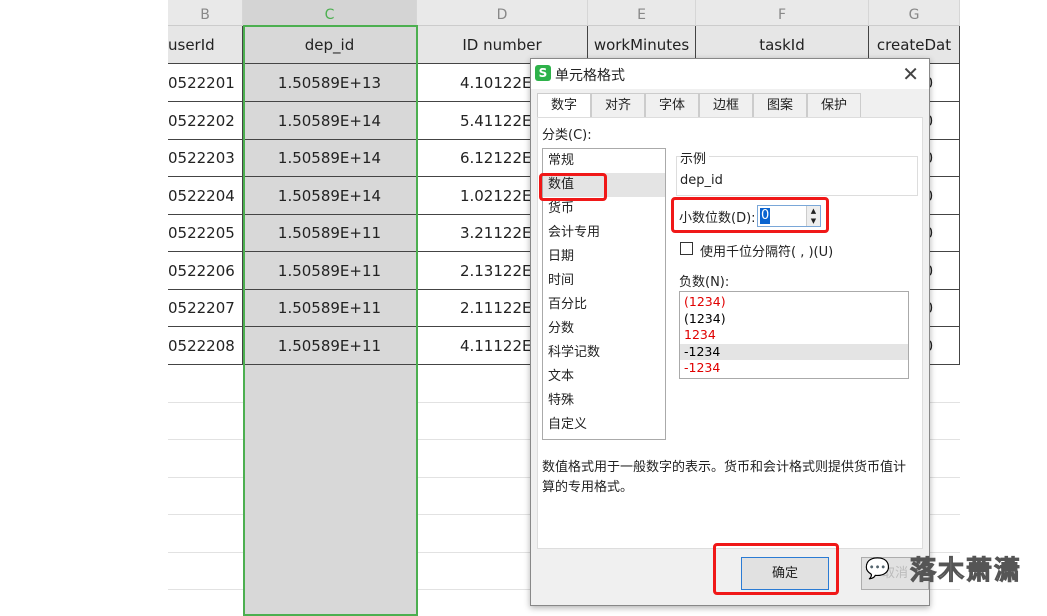 Image resolution: width=1047 pixels, height=616 pixels. Describe the element at coordinates (205, 270) in the screenshot. I see `table-cell: 0522206` at that location.